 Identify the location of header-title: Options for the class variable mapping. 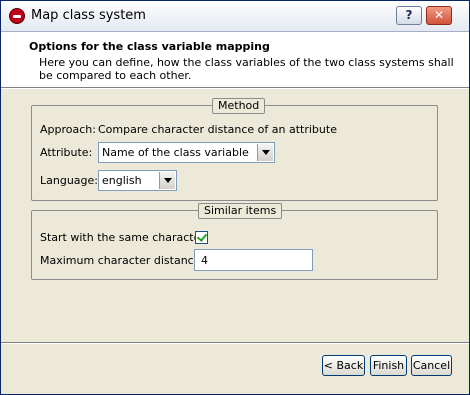
(149, 46).